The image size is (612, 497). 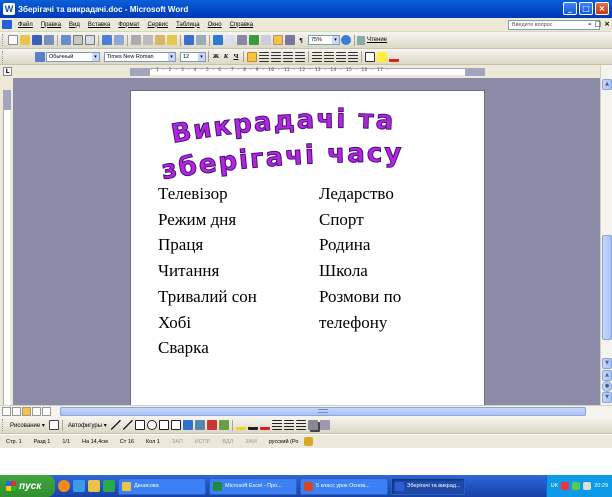 I want to click on normal-view-button, so click(x=6, y=411).